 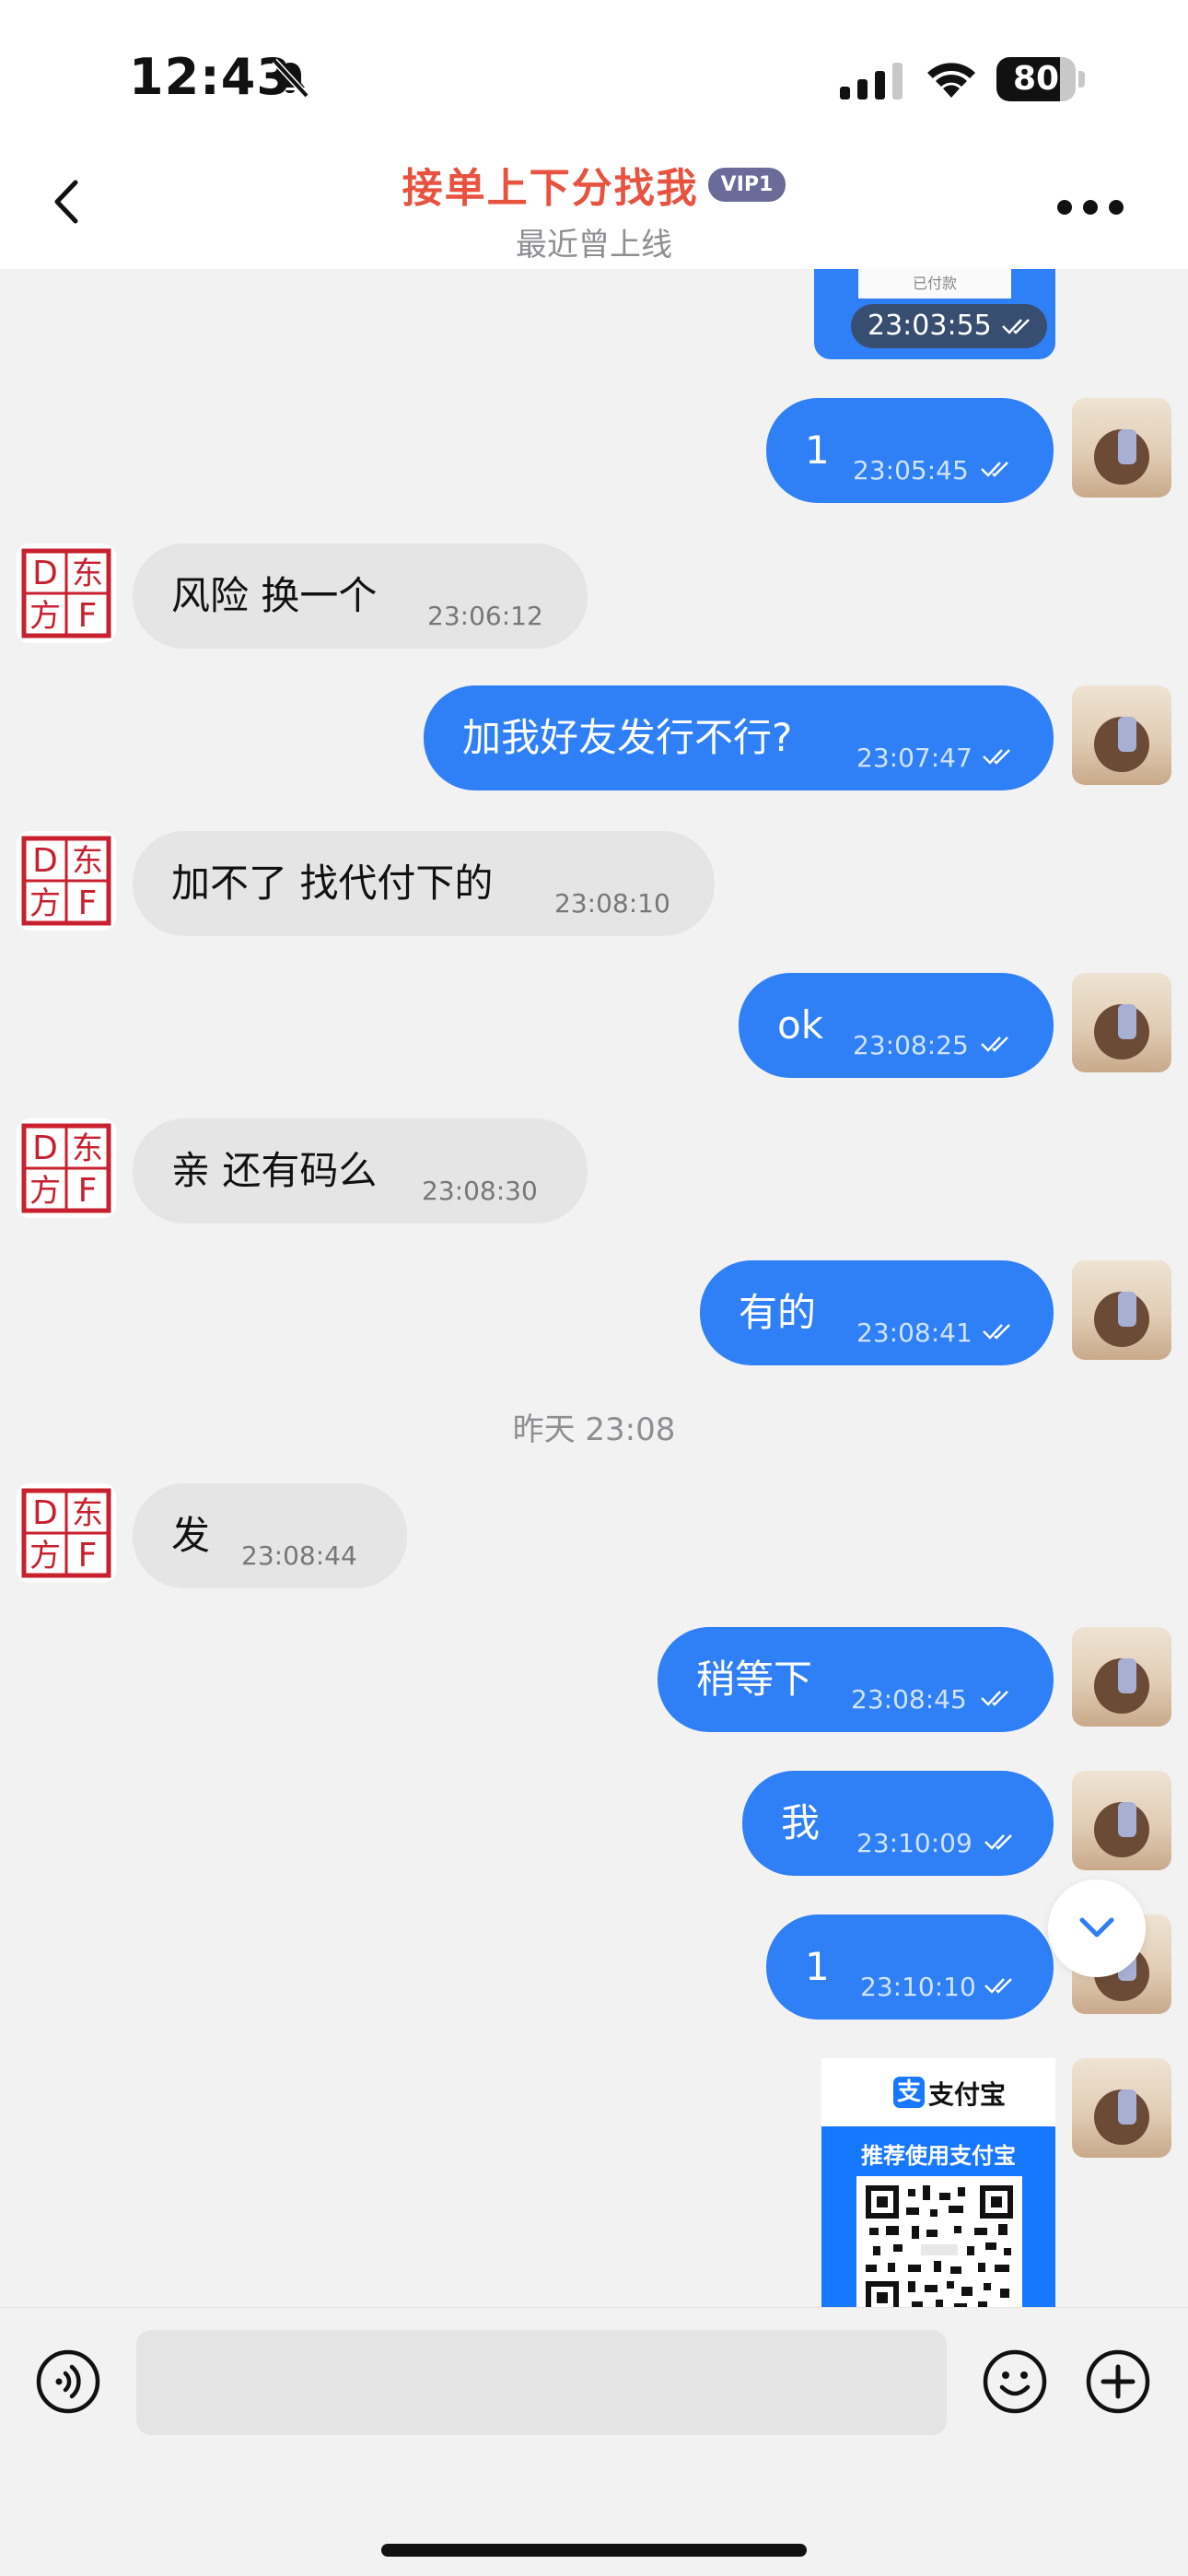 I want to click on qr-code, so click(x=939, y=2241).